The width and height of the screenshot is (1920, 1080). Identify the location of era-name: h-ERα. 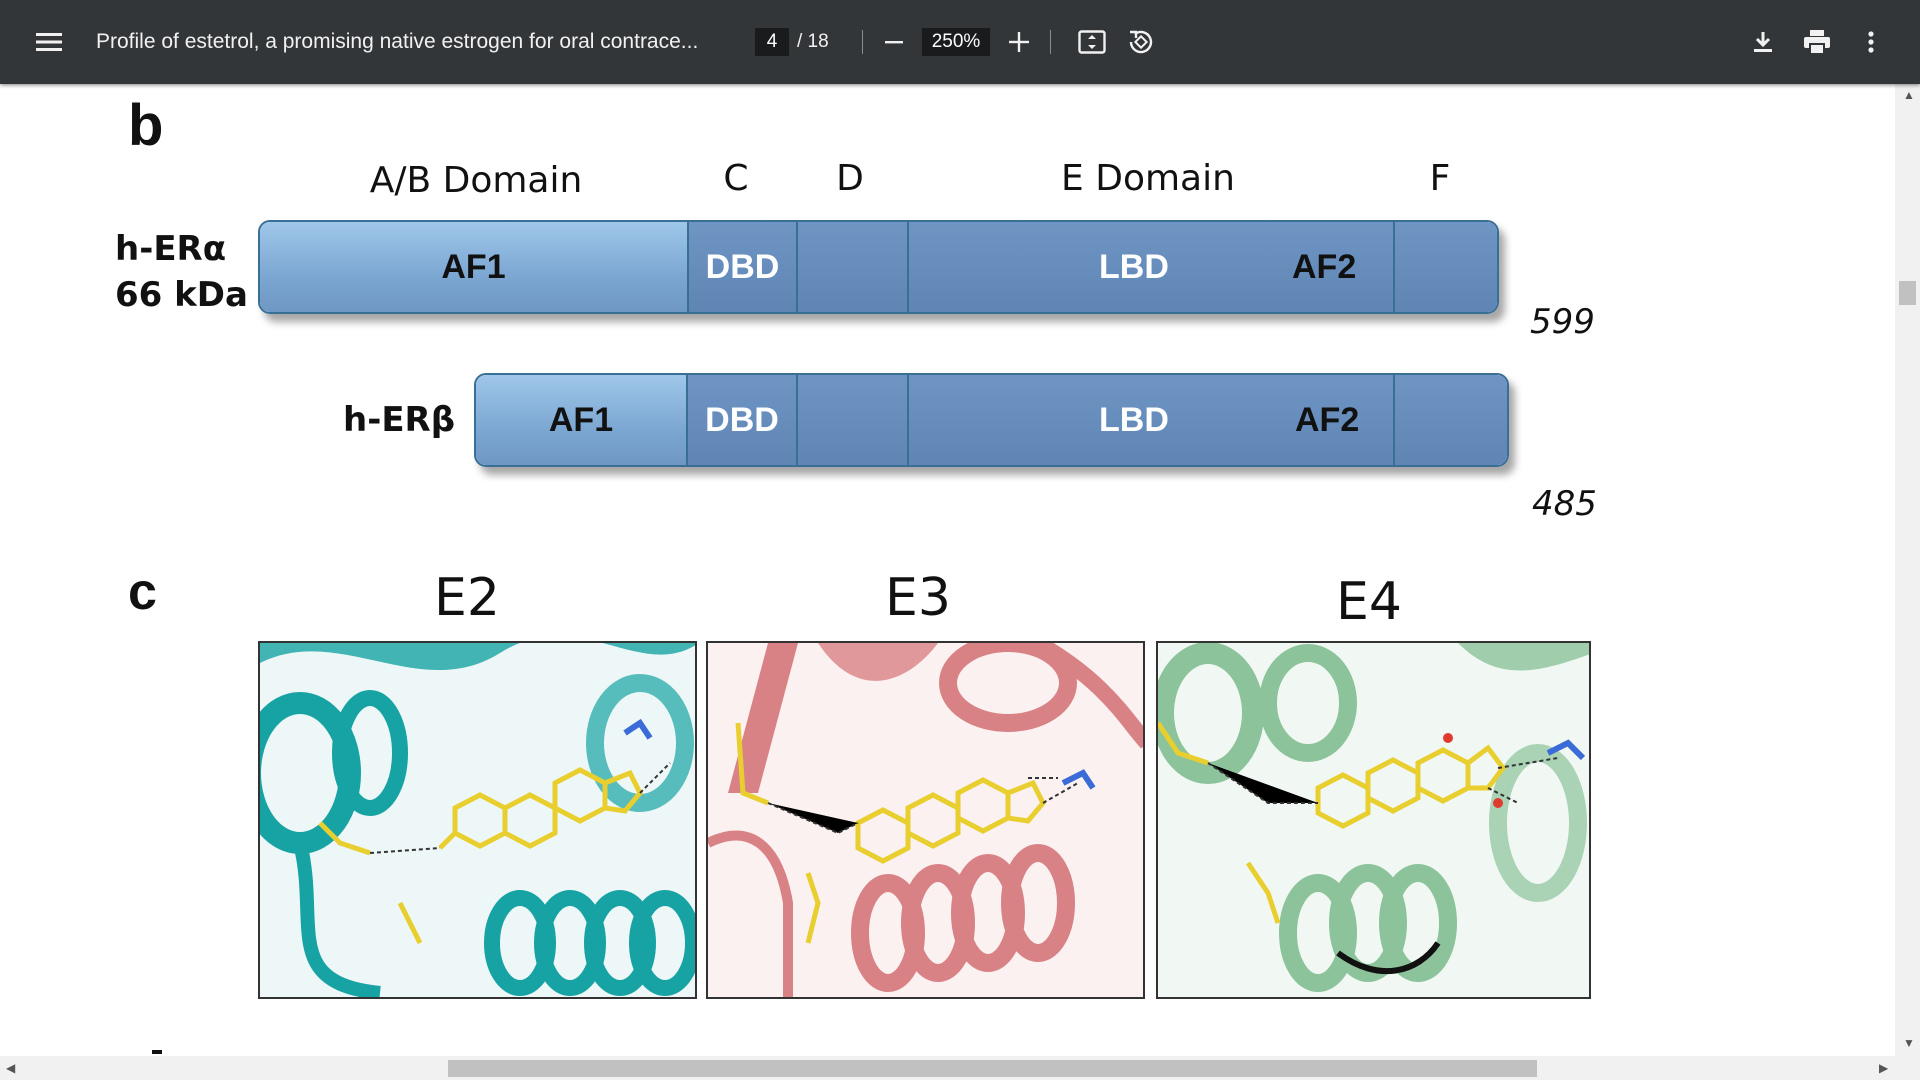
(171, 249).